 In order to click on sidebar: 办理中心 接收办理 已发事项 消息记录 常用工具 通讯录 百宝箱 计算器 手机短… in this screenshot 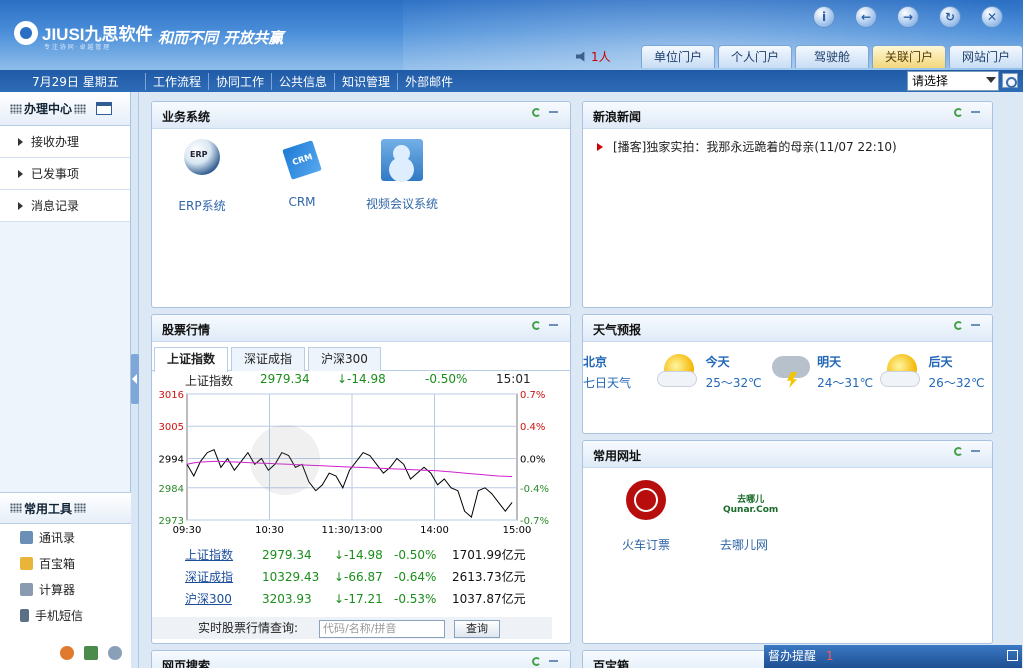, I will do `click(65, 380)`.